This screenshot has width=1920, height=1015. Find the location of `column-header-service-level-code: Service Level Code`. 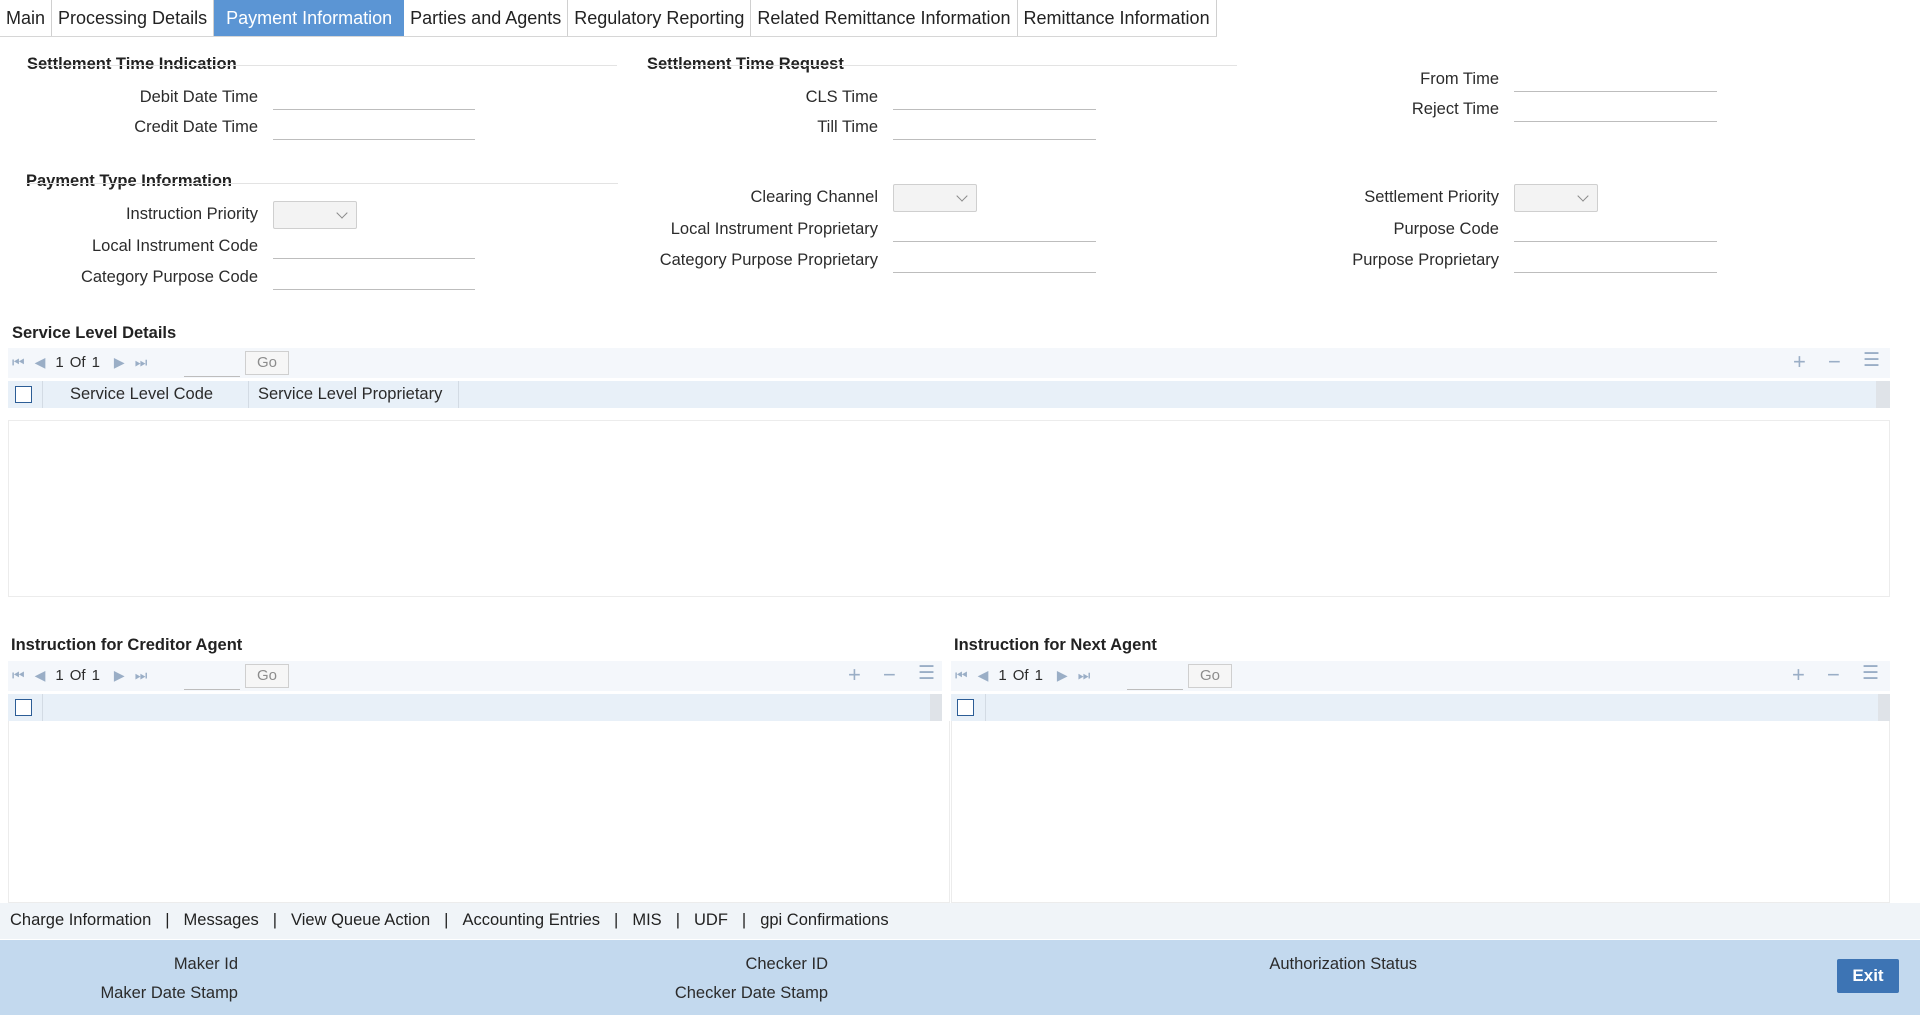

column-header-service-level-code: Service Level Code is located at coordinates (141, 394).